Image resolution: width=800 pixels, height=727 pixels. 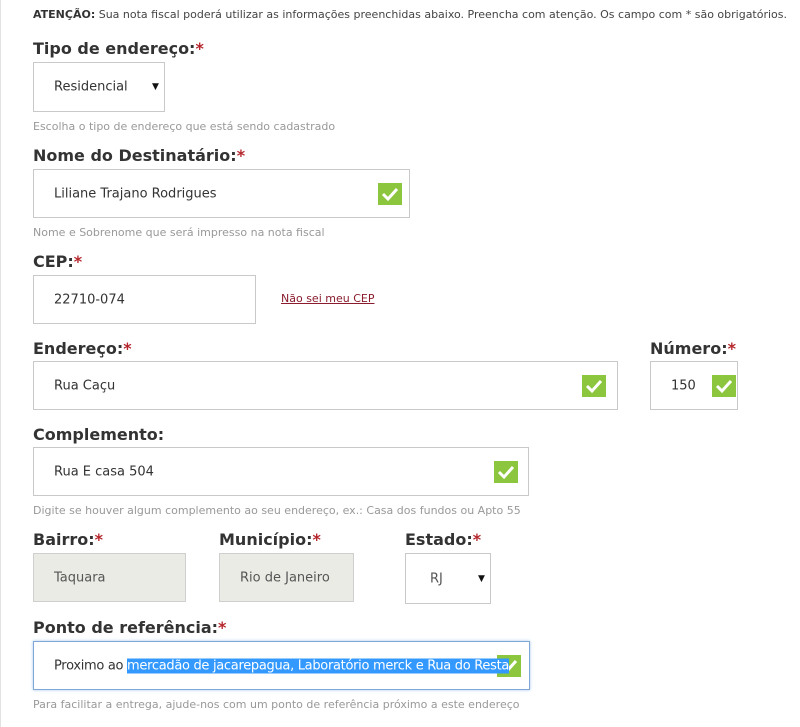 What do you see at coordinates (281, 471) in the screenshot?
I see `complemento-input: Rua E casa 504` at bounding box center [281, 471].